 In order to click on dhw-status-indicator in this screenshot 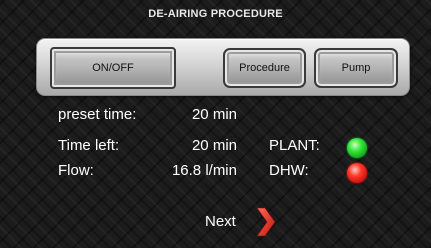, I will do `click(357, 173)`.